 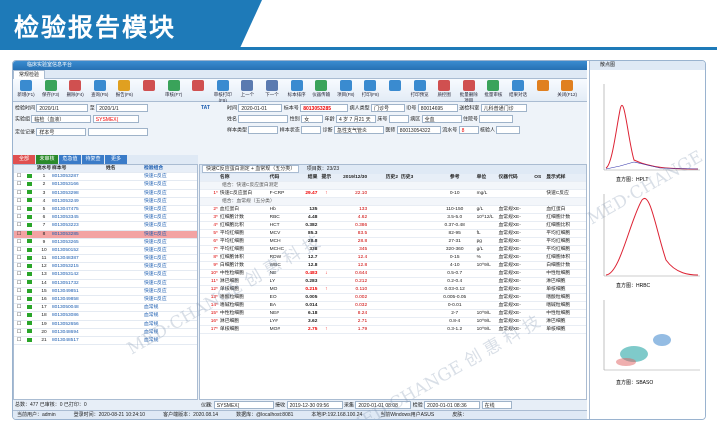 What do you see at coordinates (70, 159) in the screenshot?
I see `left-tab-2: 危急值` at bounding box center [70, 159].